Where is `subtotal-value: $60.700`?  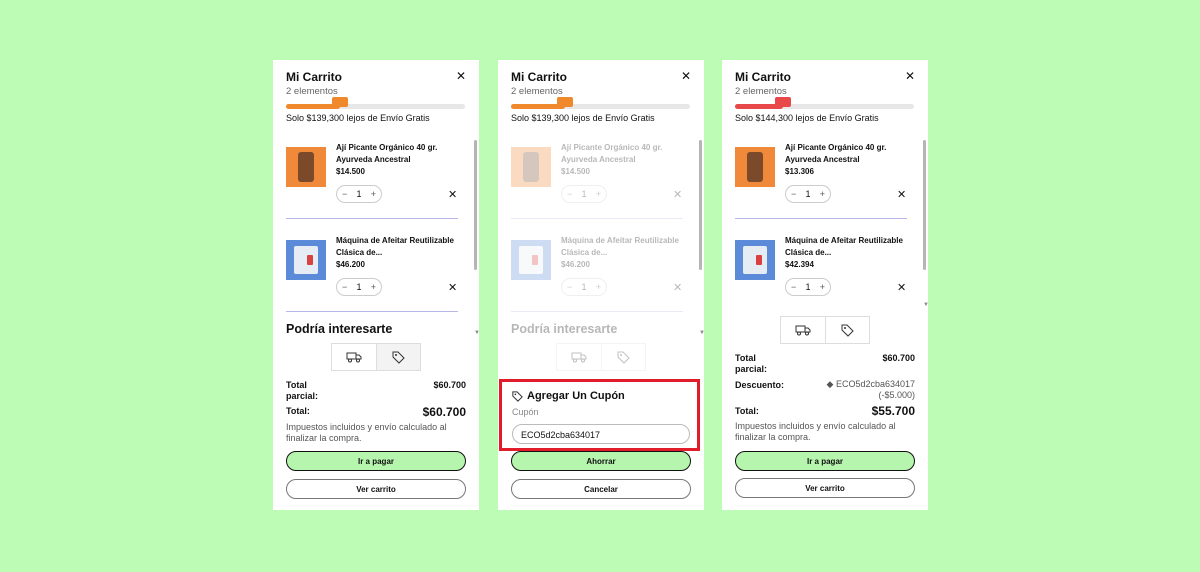
subtotal-value: $60.700 is located at coordinates (449, 385).